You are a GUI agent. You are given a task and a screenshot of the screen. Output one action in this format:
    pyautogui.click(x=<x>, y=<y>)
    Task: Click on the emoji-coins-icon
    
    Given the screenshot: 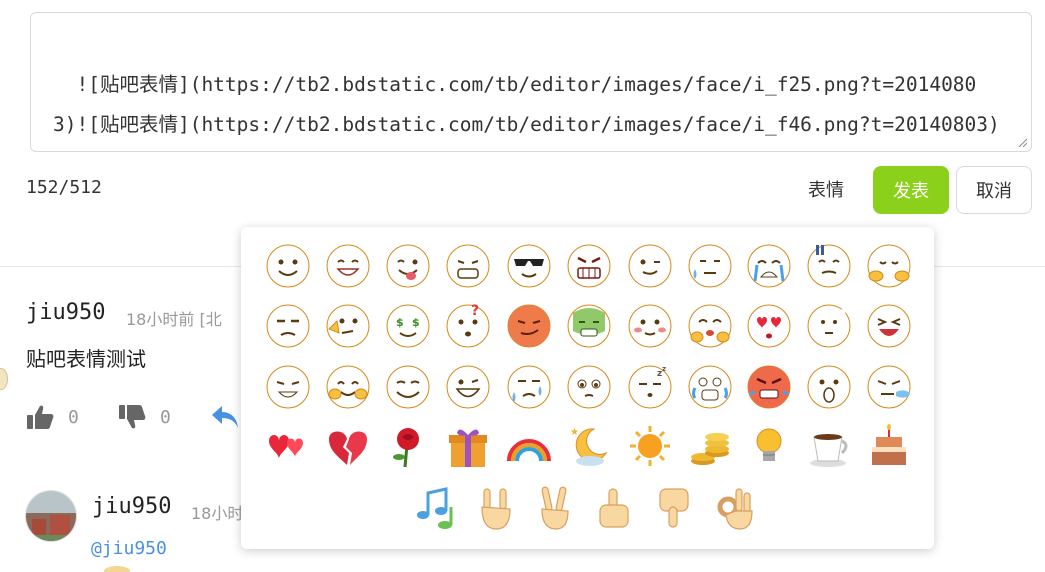 What is the action you would take?
    pyautogui.click(x=710, y=446)
    